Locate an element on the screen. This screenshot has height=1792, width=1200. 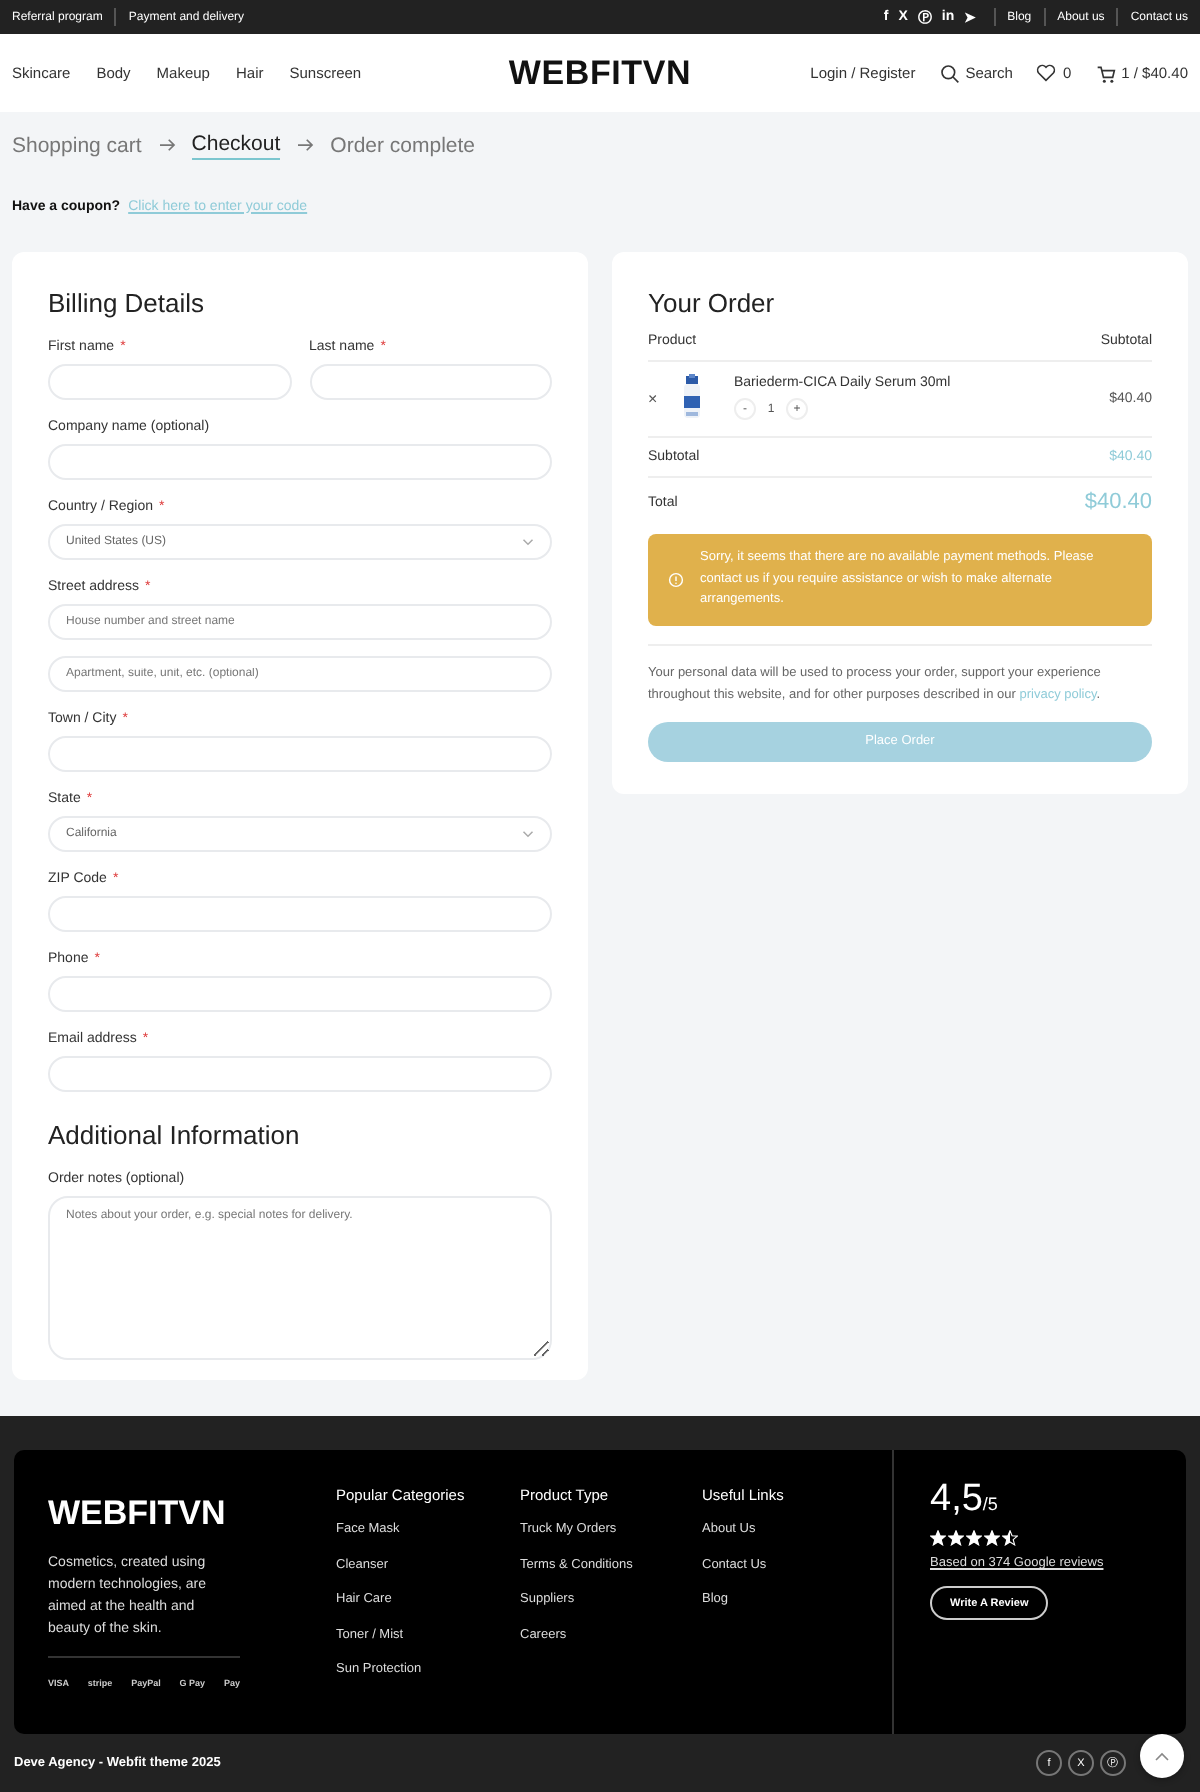
chevron-up-icon is located at coordinates (1162, 1756).